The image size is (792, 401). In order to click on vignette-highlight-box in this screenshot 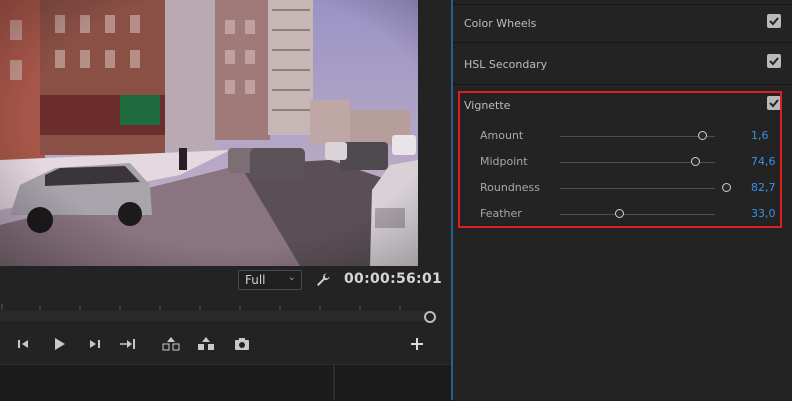, I will do `click(620, 159)`.